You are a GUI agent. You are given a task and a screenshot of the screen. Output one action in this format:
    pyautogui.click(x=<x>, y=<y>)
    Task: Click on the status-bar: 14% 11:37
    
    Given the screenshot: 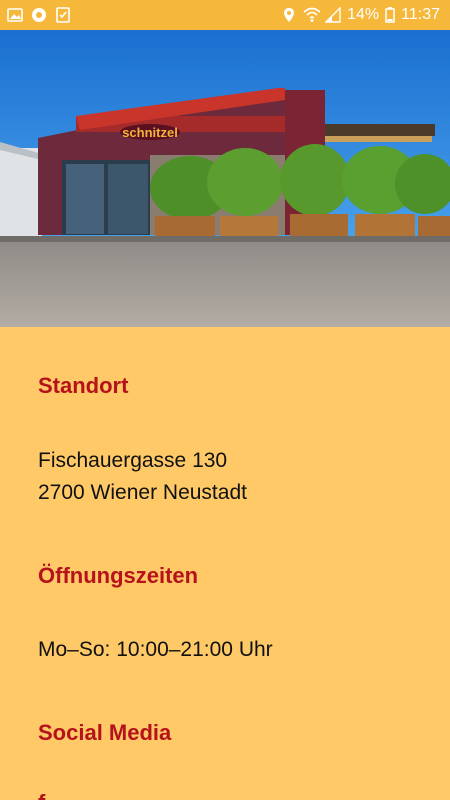 What is the action you would take?
    pyautogui.click(x=225, y=15)
    